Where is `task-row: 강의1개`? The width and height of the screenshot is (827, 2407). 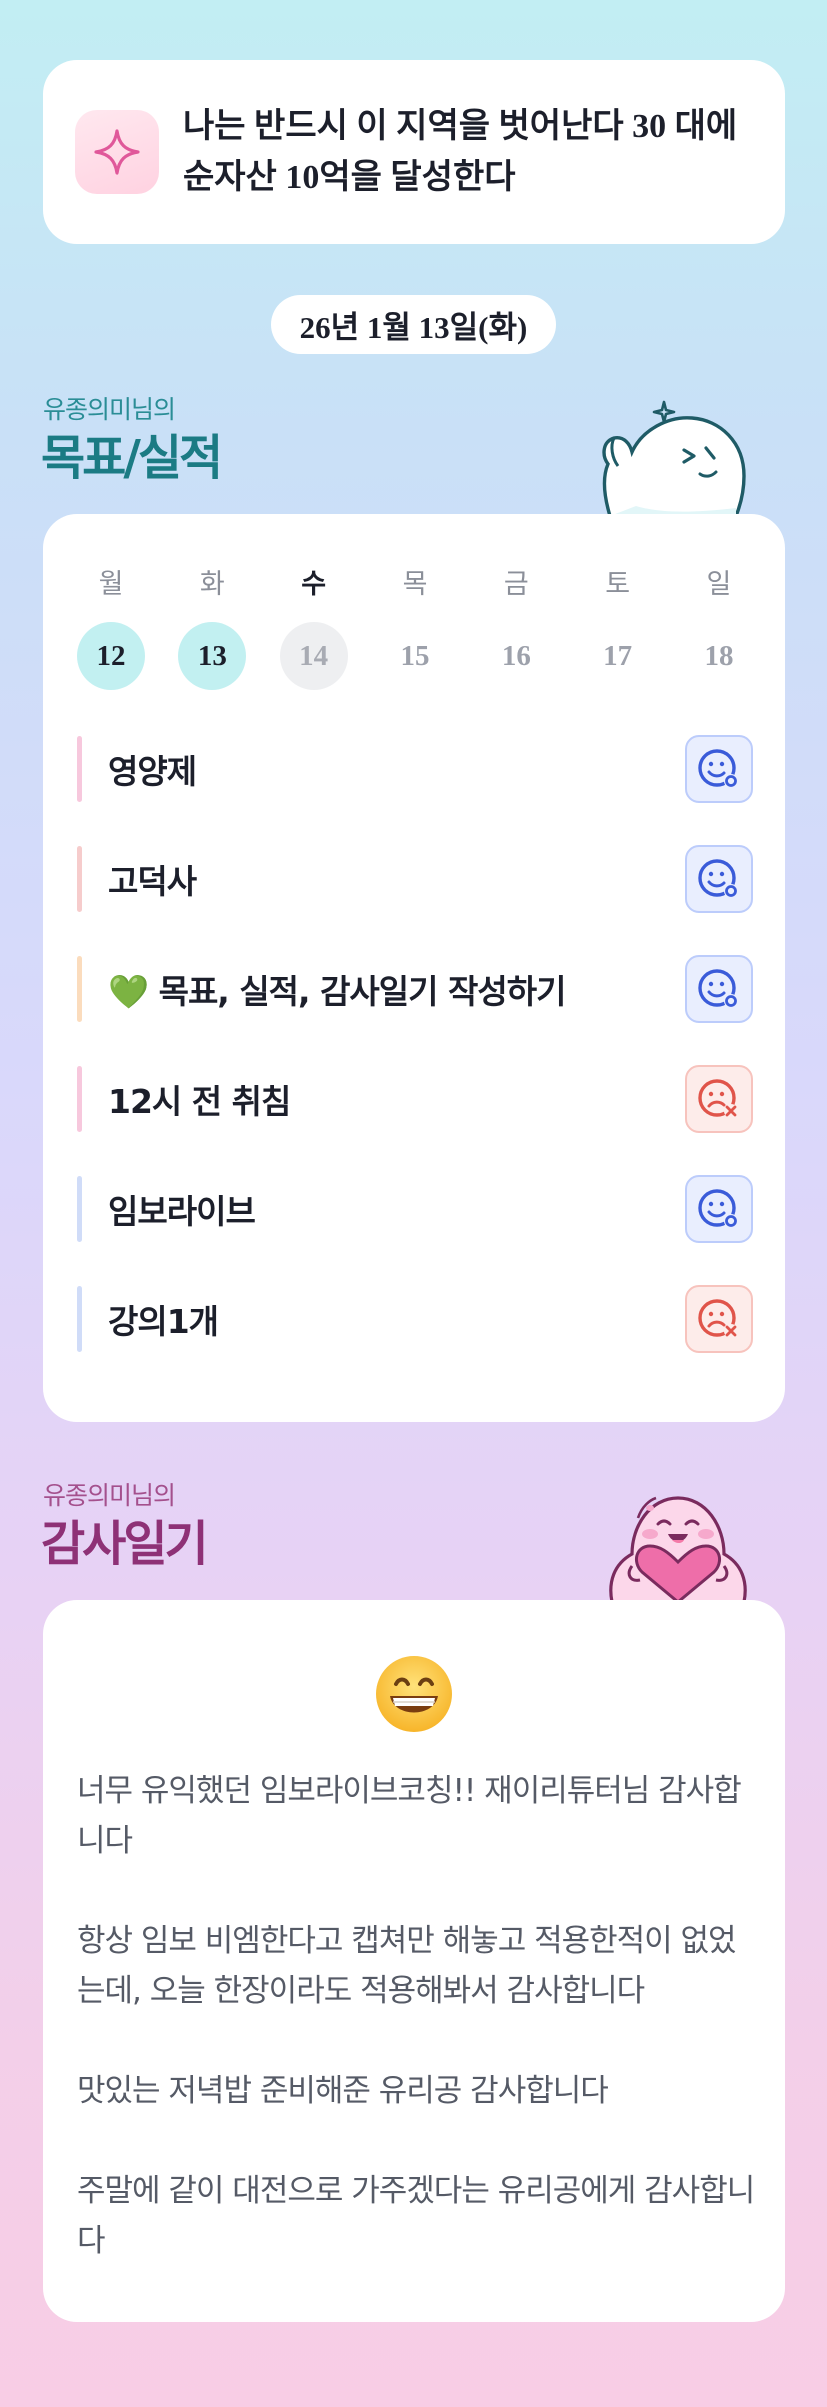
task-row: 강의1개 is located at coordinates (415, 1319).